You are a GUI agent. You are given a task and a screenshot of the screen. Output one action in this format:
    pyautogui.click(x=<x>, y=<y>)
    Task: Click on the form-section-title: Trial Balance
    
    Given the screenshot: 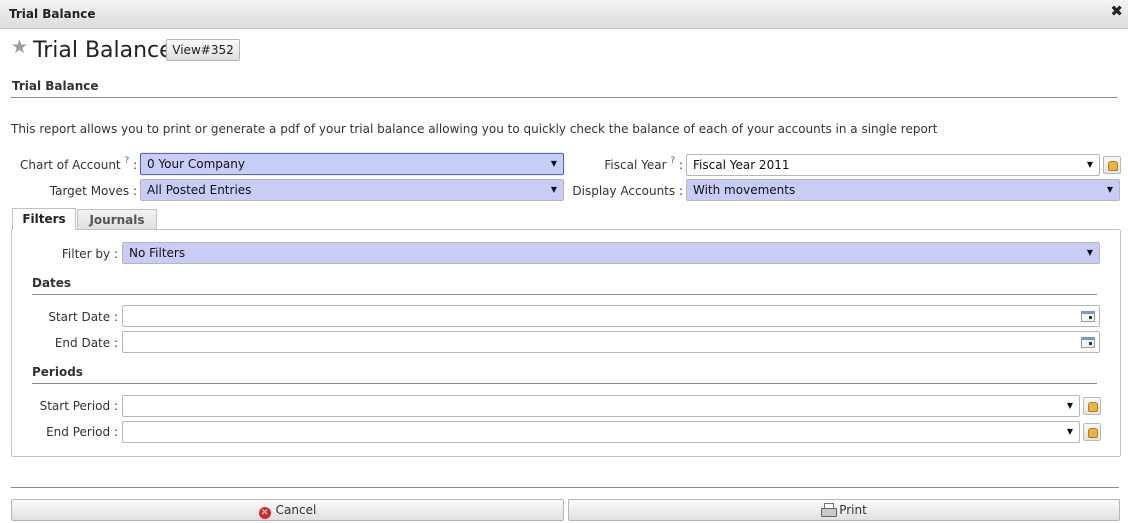 What is the action you would take?
    pyautogui.click(x=55, y=86)
    